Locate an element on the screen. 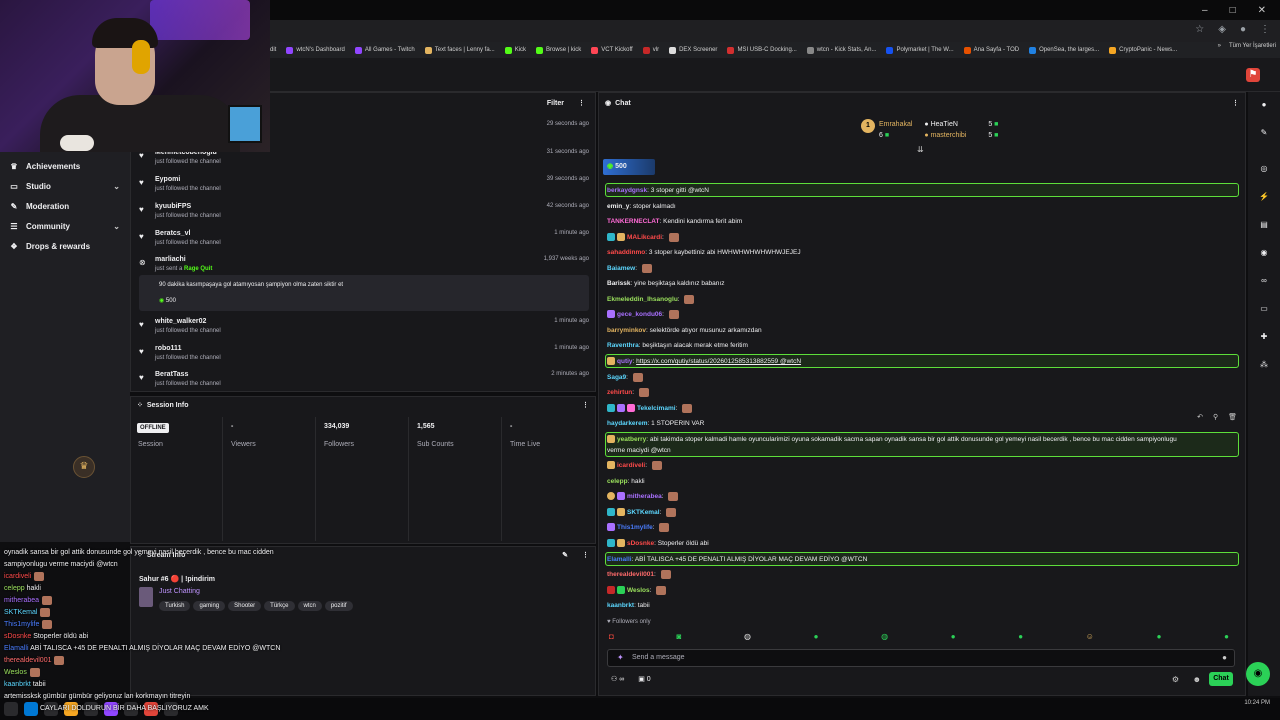 The height and width of the screenshot is (720, 1280). share-icon: ⁂ is located at coordinates (1264, 367).